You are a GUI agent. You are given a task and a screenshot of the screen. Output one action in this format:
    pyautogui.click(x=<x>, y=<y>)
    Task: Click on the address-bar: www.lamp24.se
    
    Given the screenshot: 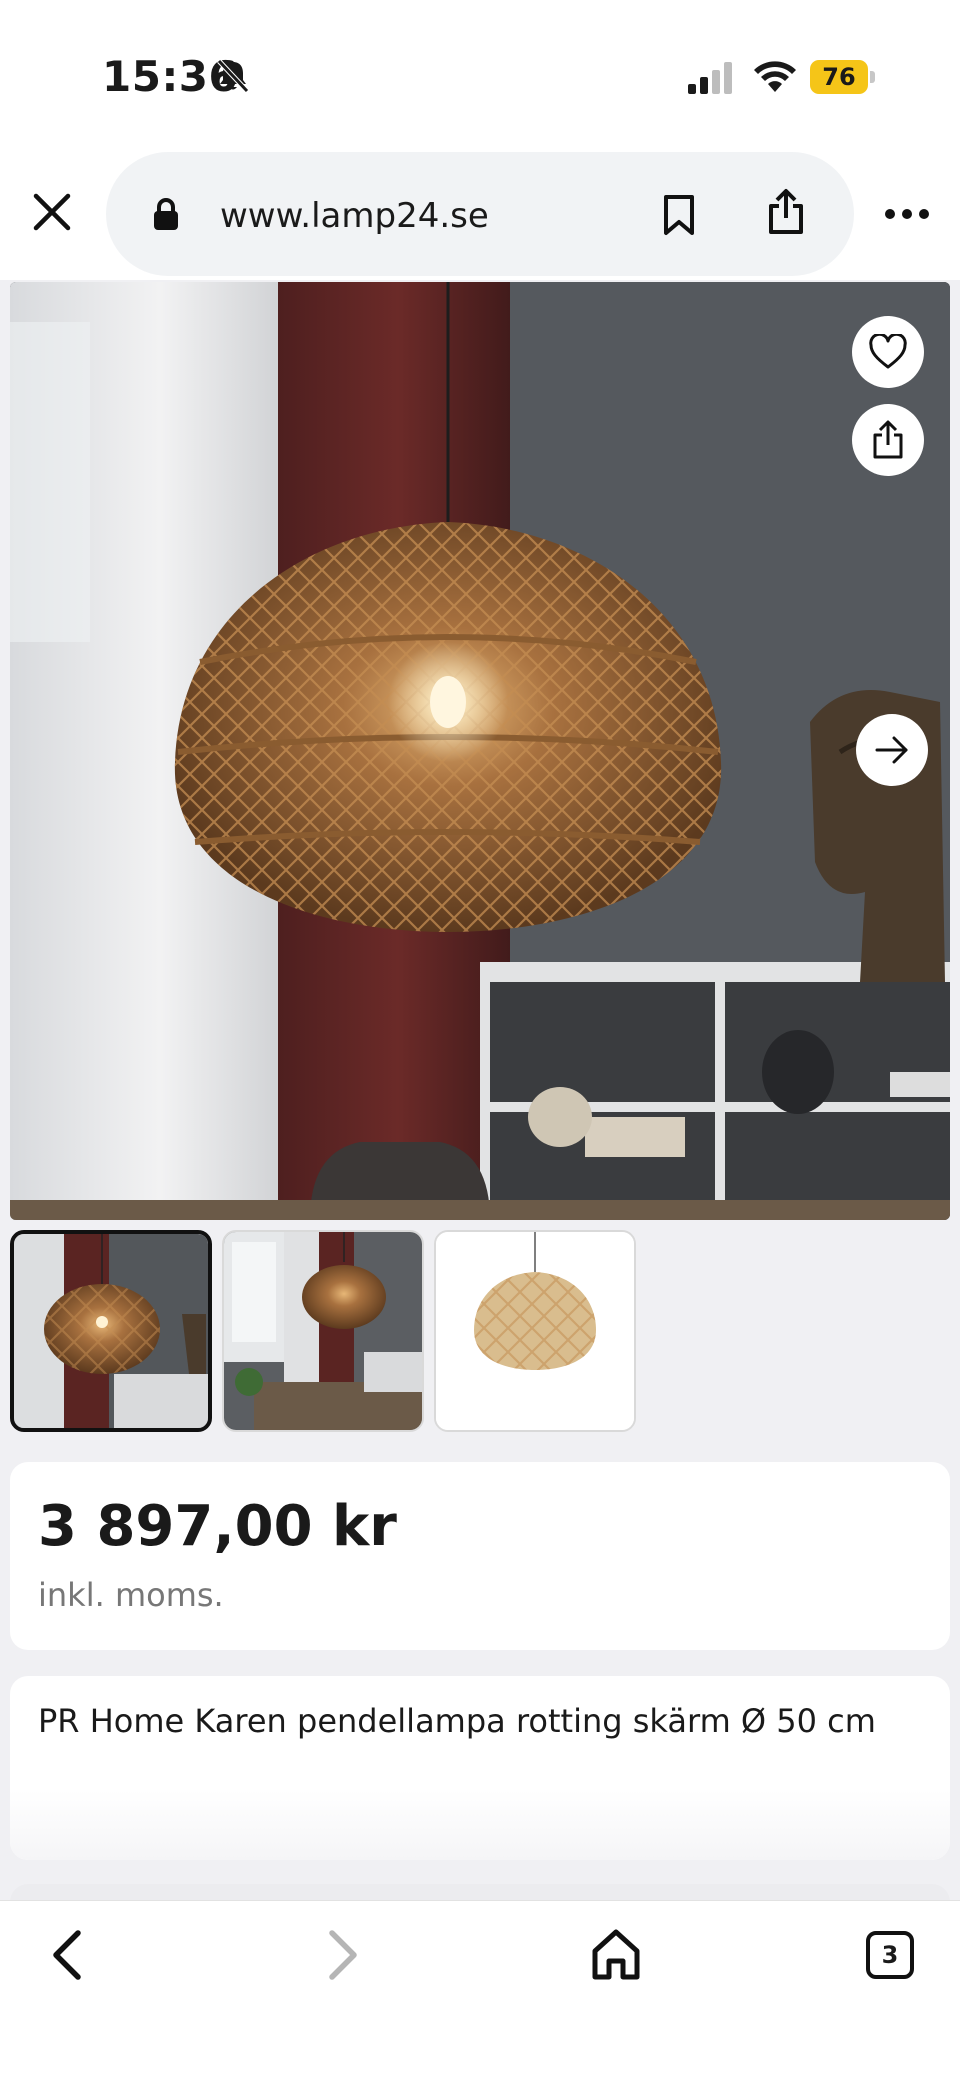 What is the action you would take?
    pyautogui.click(x=480, y=214)
    